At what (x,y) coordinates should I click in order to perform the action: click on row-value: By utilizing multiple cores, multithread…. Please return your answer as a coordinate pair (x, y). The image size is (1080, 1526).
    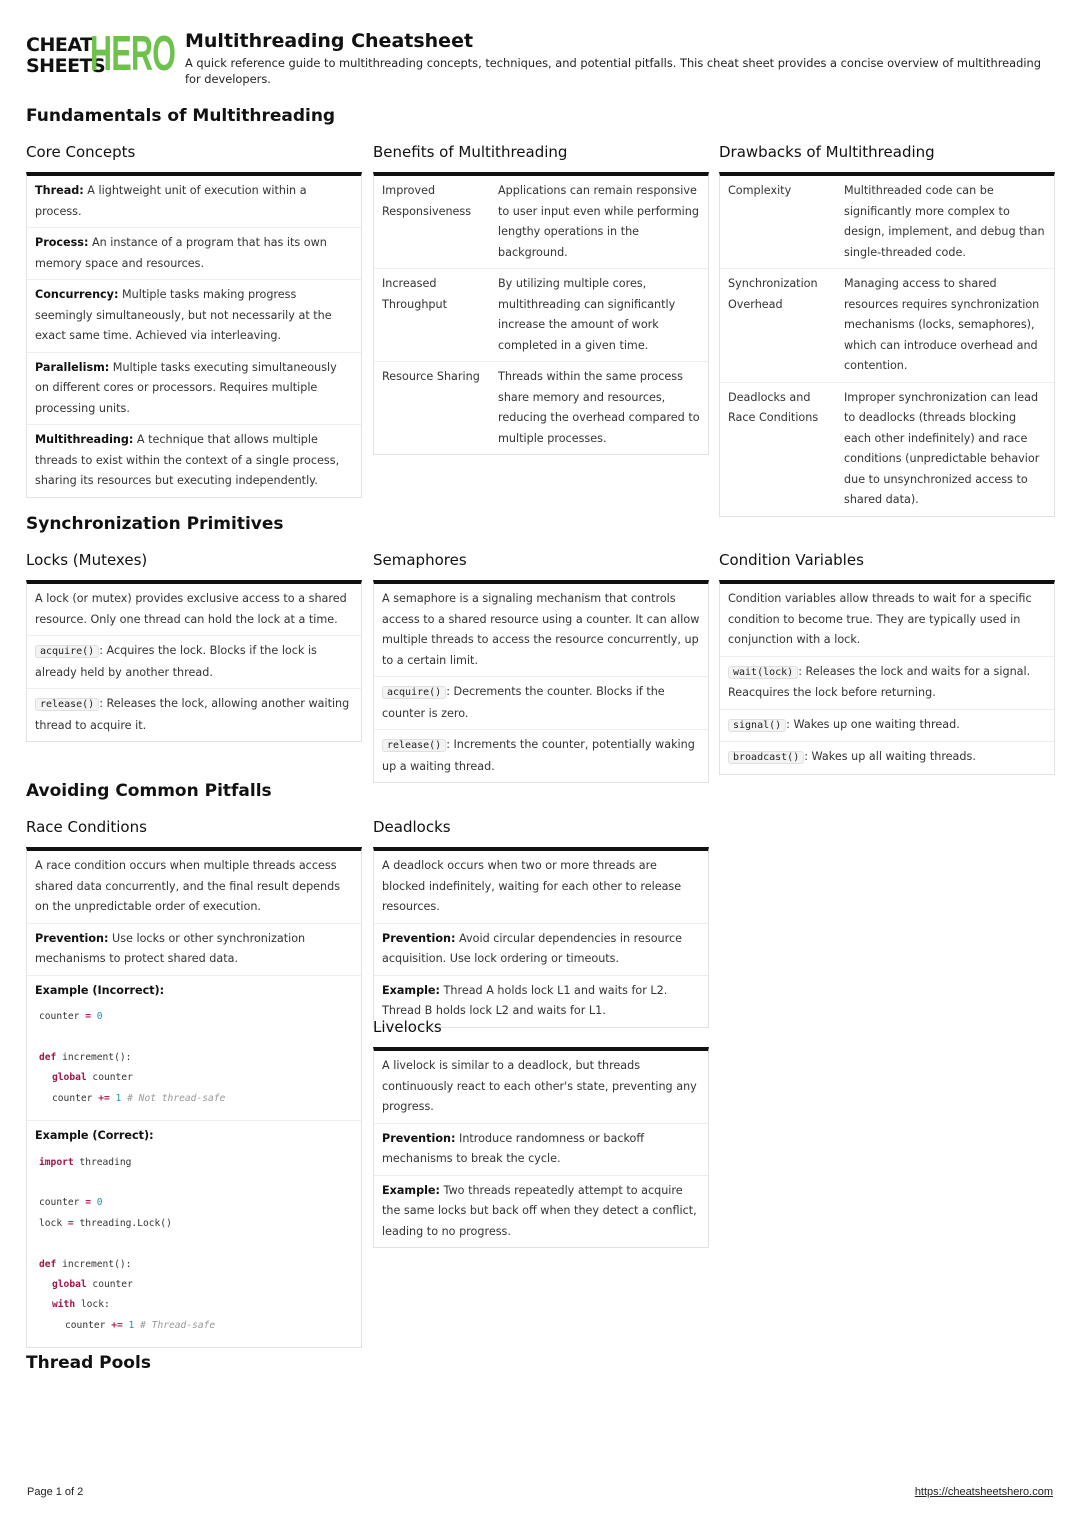
    Looking at the image, I should click on (587, 314).